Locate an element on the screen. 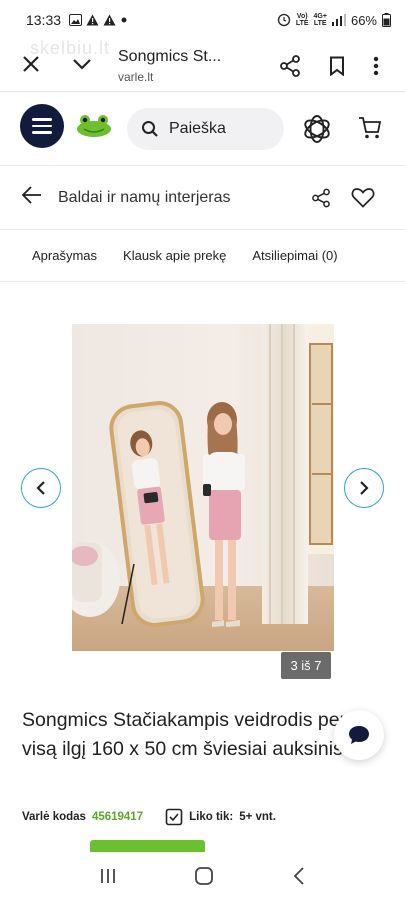  status-bar: 13:33 Vo) LTE 4G+ LTE 66% is located at coordinates (202, 20).